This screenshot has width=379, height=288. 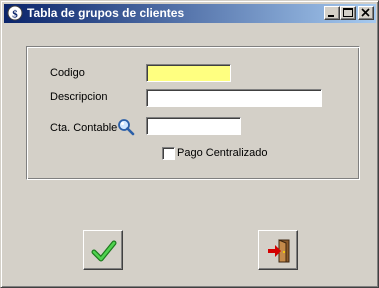 I want to click on ok-button, so click(x=103, y=250).